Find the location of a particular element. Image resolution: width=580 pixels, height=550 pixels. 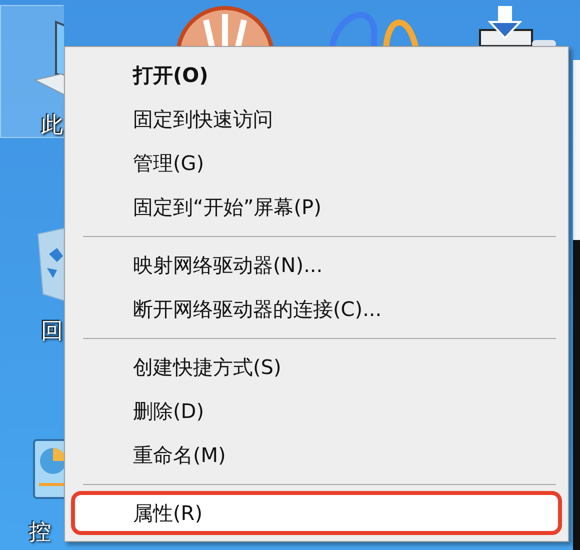

menu-item: 删除(D) is located at coordinates (316, 411).